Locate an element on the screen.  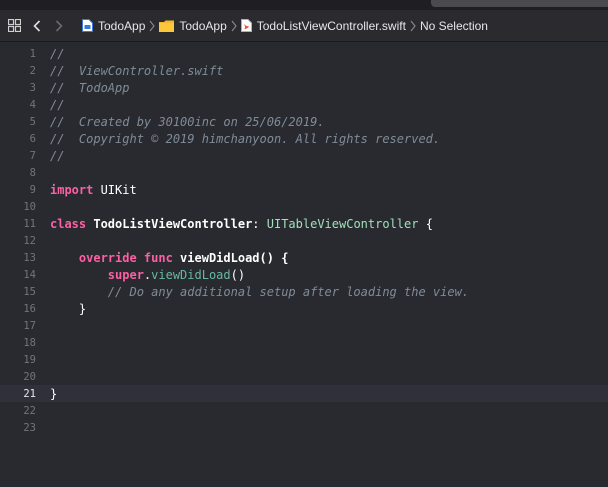
breadcrumb-group: TodoApp is located at coordinates (193, 25).